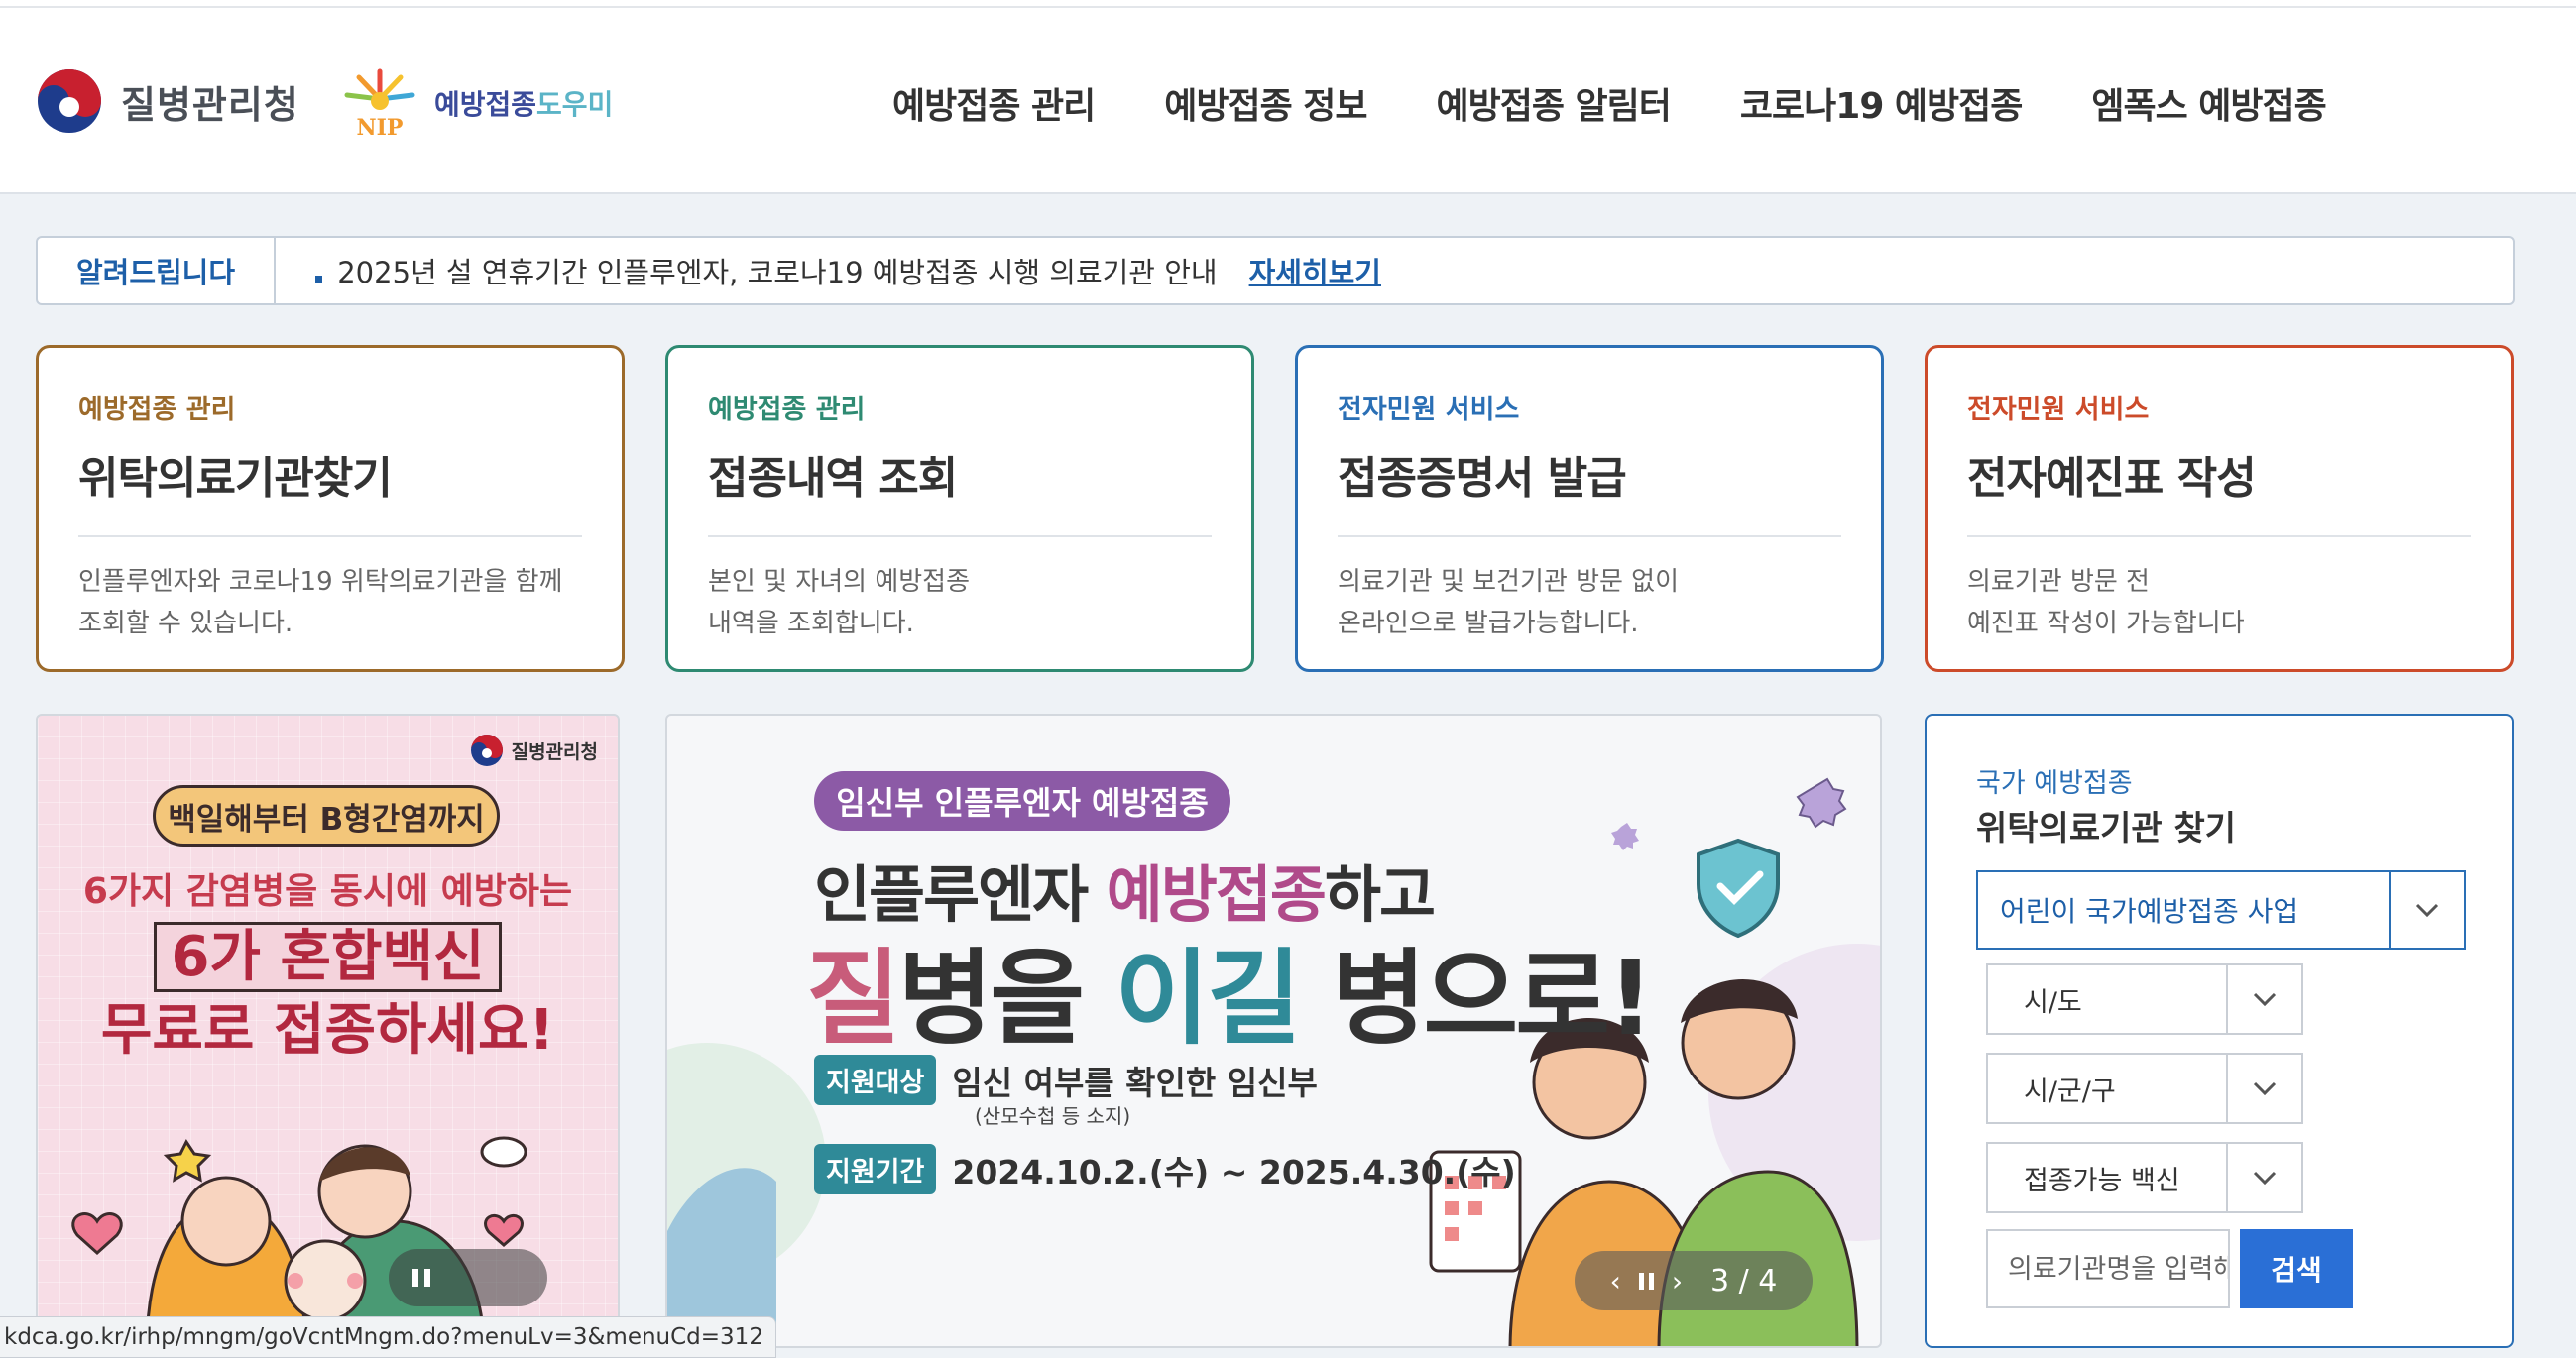 The image size is (2576, 1358). Describe the element at coordinates (328, 952) in the screenshot. I see `banner-line2: 6가 혼합백신` at that location.